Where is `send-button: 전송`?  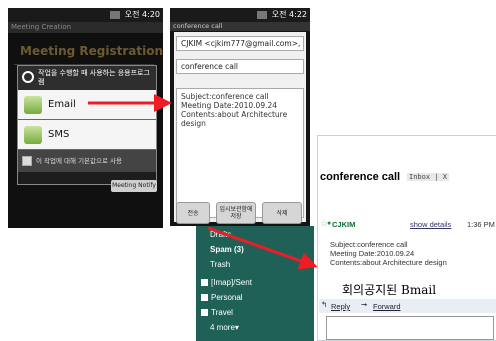 send-button: 전송 is located at coordinates (193, 213).